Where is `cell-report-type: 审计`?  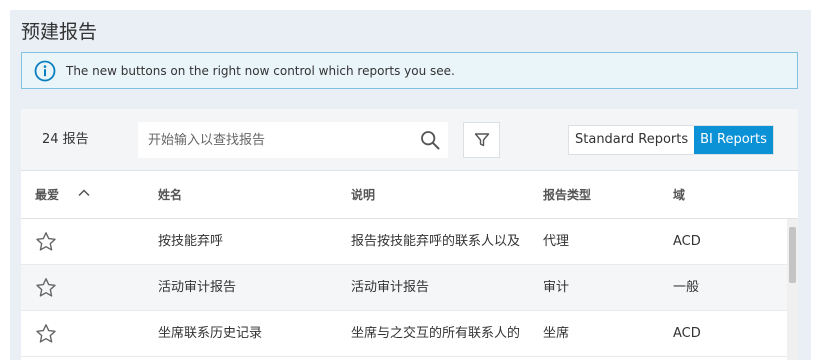 cell-report-type: 审计 is located at coordinates (556, 287).